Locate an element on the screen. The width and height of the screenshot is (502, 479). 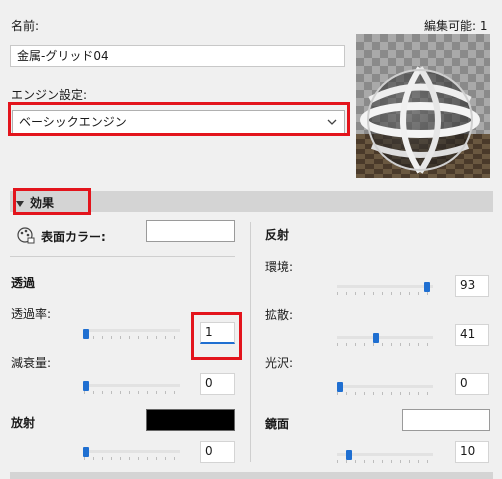
surface-color-label: 表面カラー: is located at coordinates (73, 237).